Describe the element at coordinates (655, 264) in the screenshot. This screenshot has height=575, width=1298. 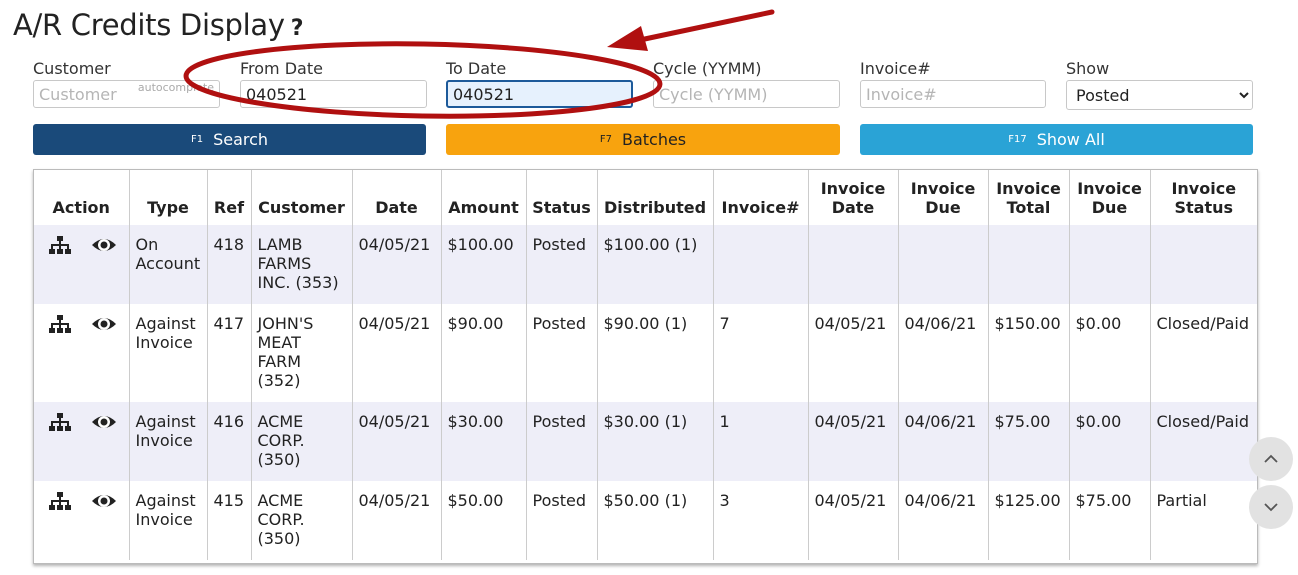
I see `cell-distributed: $100.00 (1)` at that location.